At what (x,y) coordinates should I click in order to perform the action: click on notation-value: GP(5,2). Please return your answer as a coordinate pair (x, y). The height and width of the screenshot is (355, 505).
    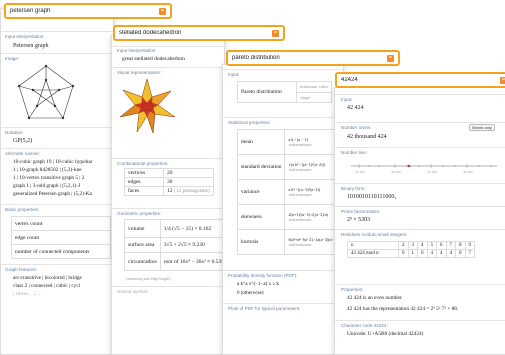
    Looking at the image, I should click on (23, 141).